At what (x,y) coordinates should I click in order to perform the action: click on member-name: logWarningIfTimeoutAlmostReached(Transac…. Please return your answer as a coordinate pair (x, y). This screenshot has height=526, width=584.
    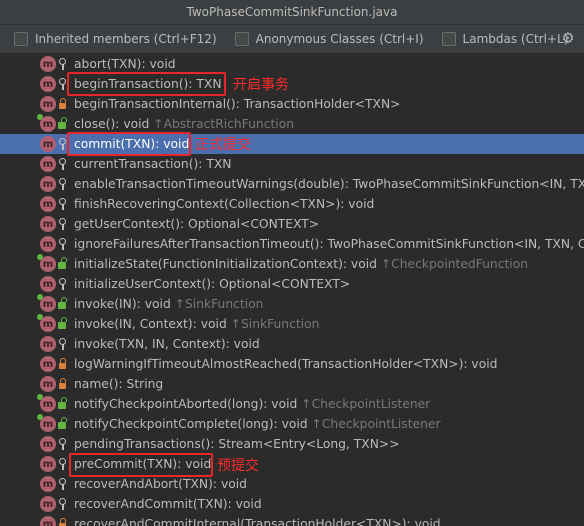
    Looking at the image, I should click on (286, 364).